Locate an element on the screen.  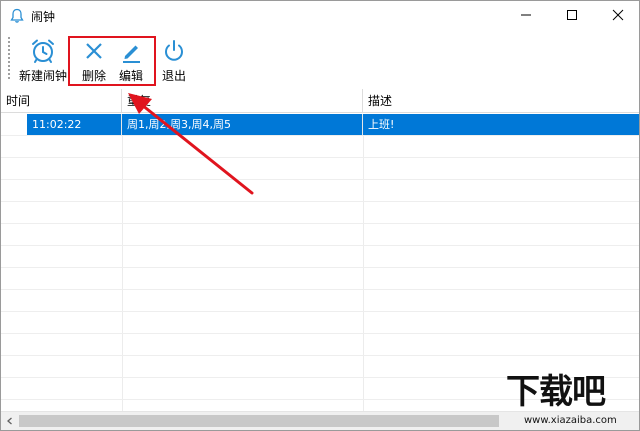
exit-button: 退出 is located at coordinates (174, 61).